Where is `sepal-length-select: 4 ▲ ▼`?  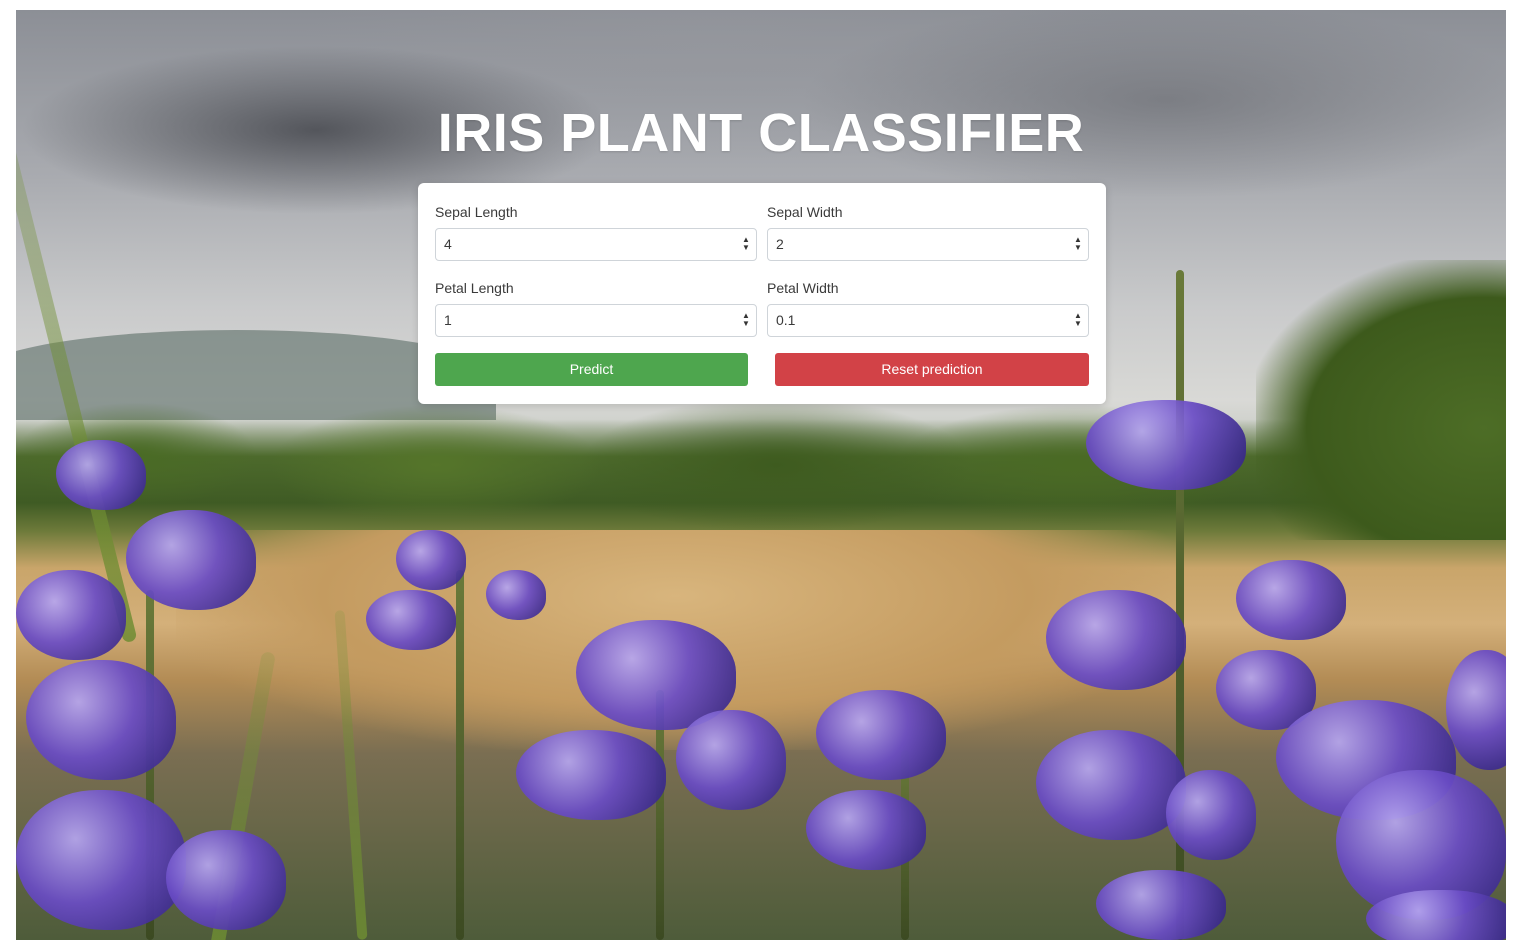
sepal-length-select: 4 ▲ ▼ is located at coordinates (596, 244).